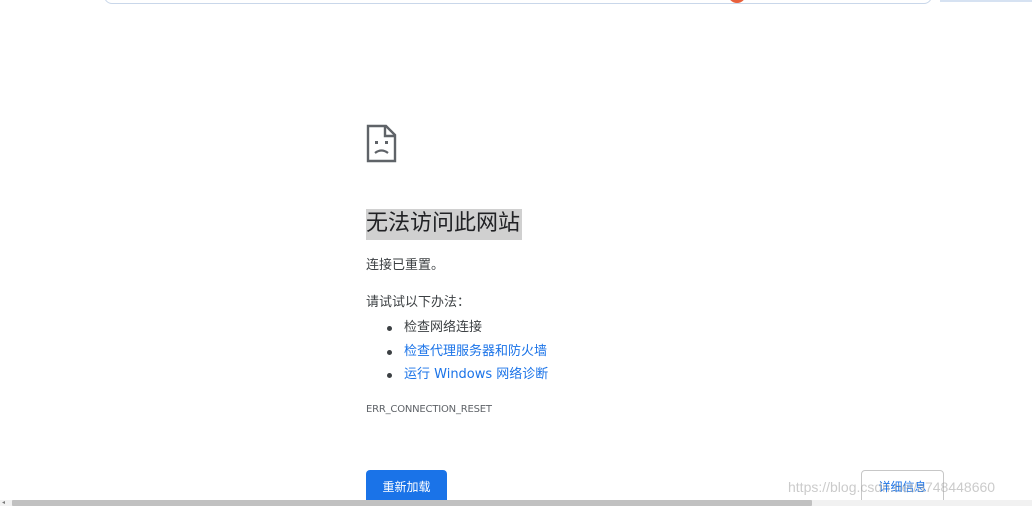  I want to click on suggestions-heading: 请试试以下办法：, so click(418, 302).